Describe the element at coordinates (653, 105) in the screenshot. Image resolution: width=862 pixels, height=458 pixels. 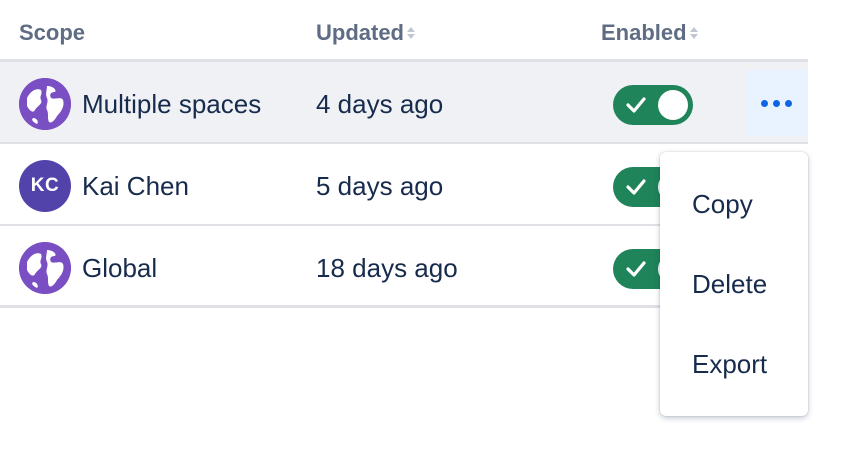
I see `enabled-toggle` at that location.